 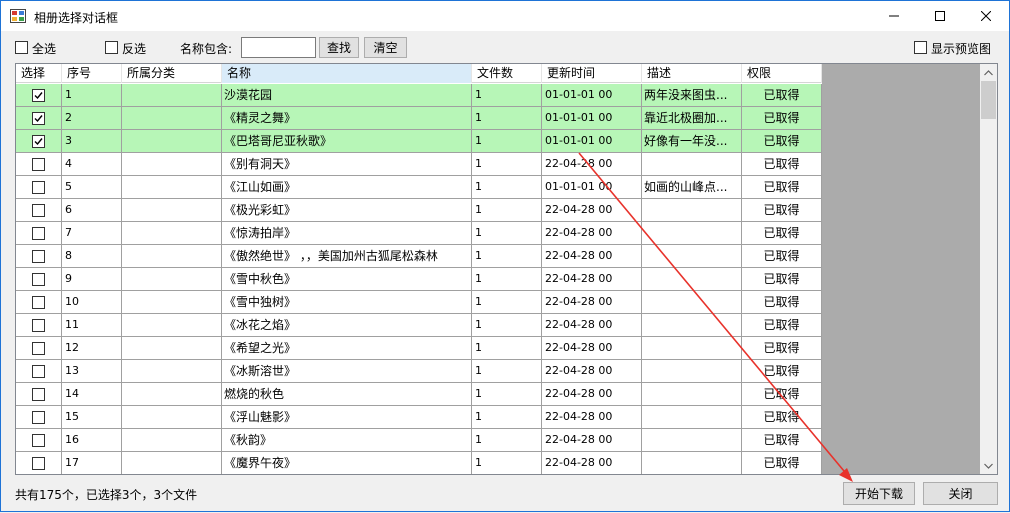 I want to click on table-row: 9 《雪中秋色》 1 22-04-28 00 已取得, so click(x=419, y=279).